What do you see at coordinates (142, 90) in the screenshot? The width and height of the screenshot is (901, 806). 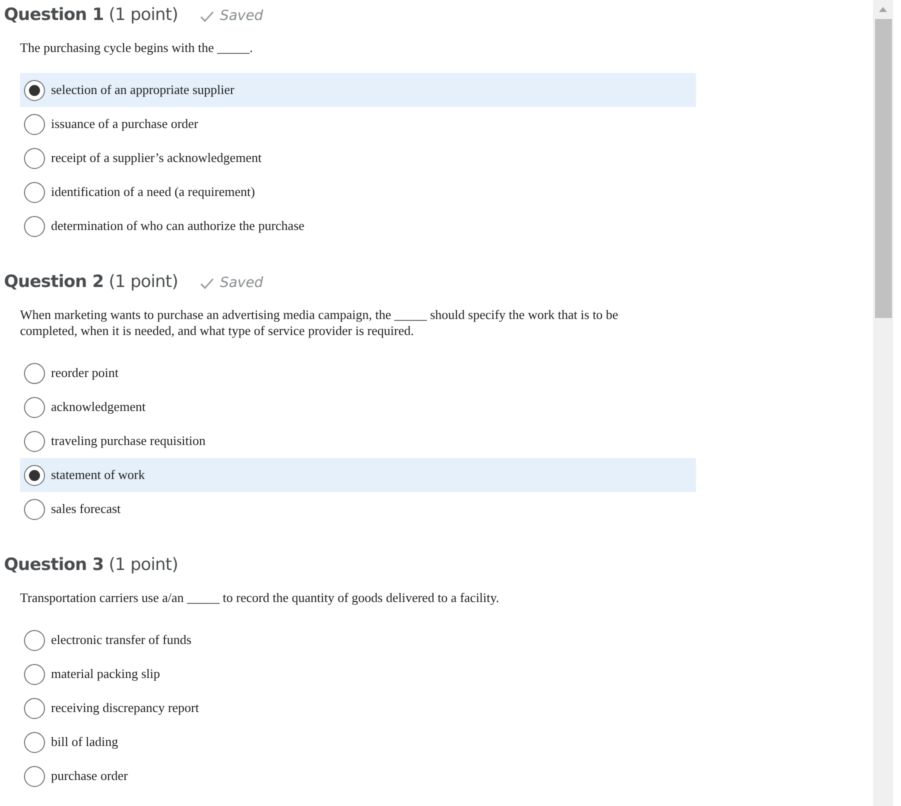 I see `answer-label: selection of an appropriate supplier` at bounding box center [142, 90].